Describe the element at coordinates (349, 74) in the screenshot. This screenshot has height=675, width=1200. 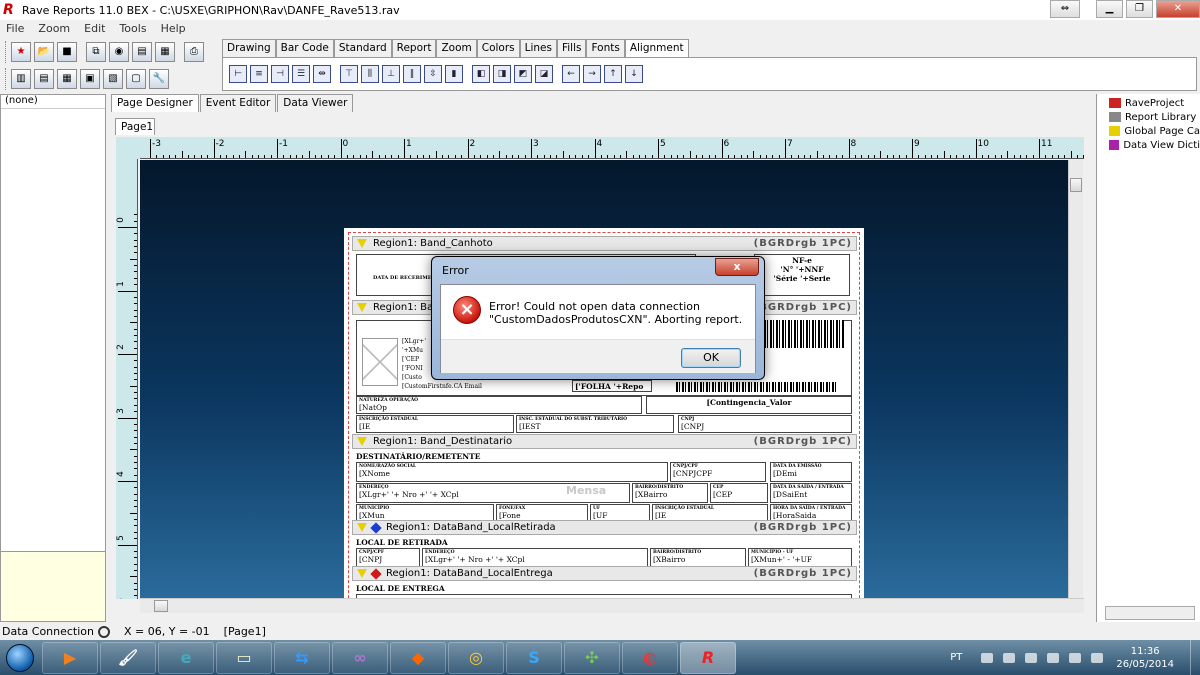
I see `align-top-icon: ⊤` at that location.